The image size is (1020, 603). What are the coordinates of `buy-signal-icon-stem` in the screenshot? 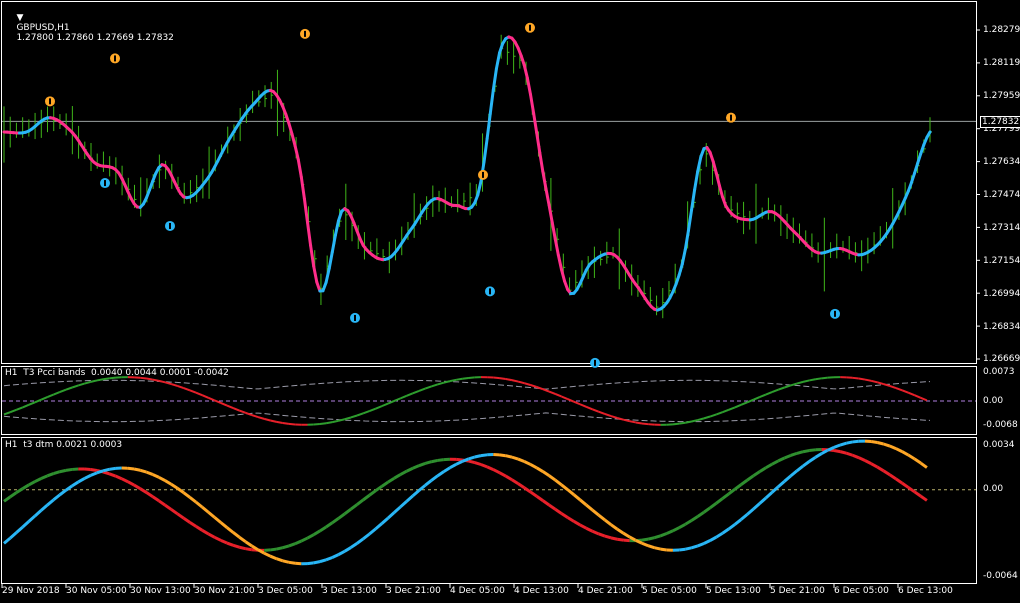 It's located at (490, 291).